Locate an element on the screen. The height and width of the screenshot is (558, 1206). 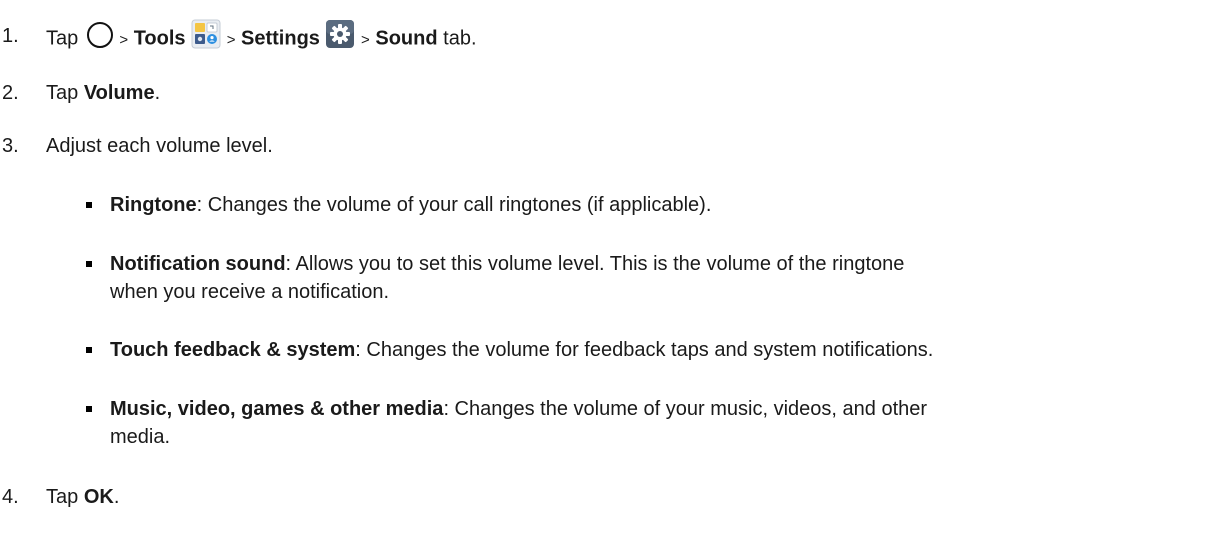
volume-label: Volume is located at coordinates (119, 93).